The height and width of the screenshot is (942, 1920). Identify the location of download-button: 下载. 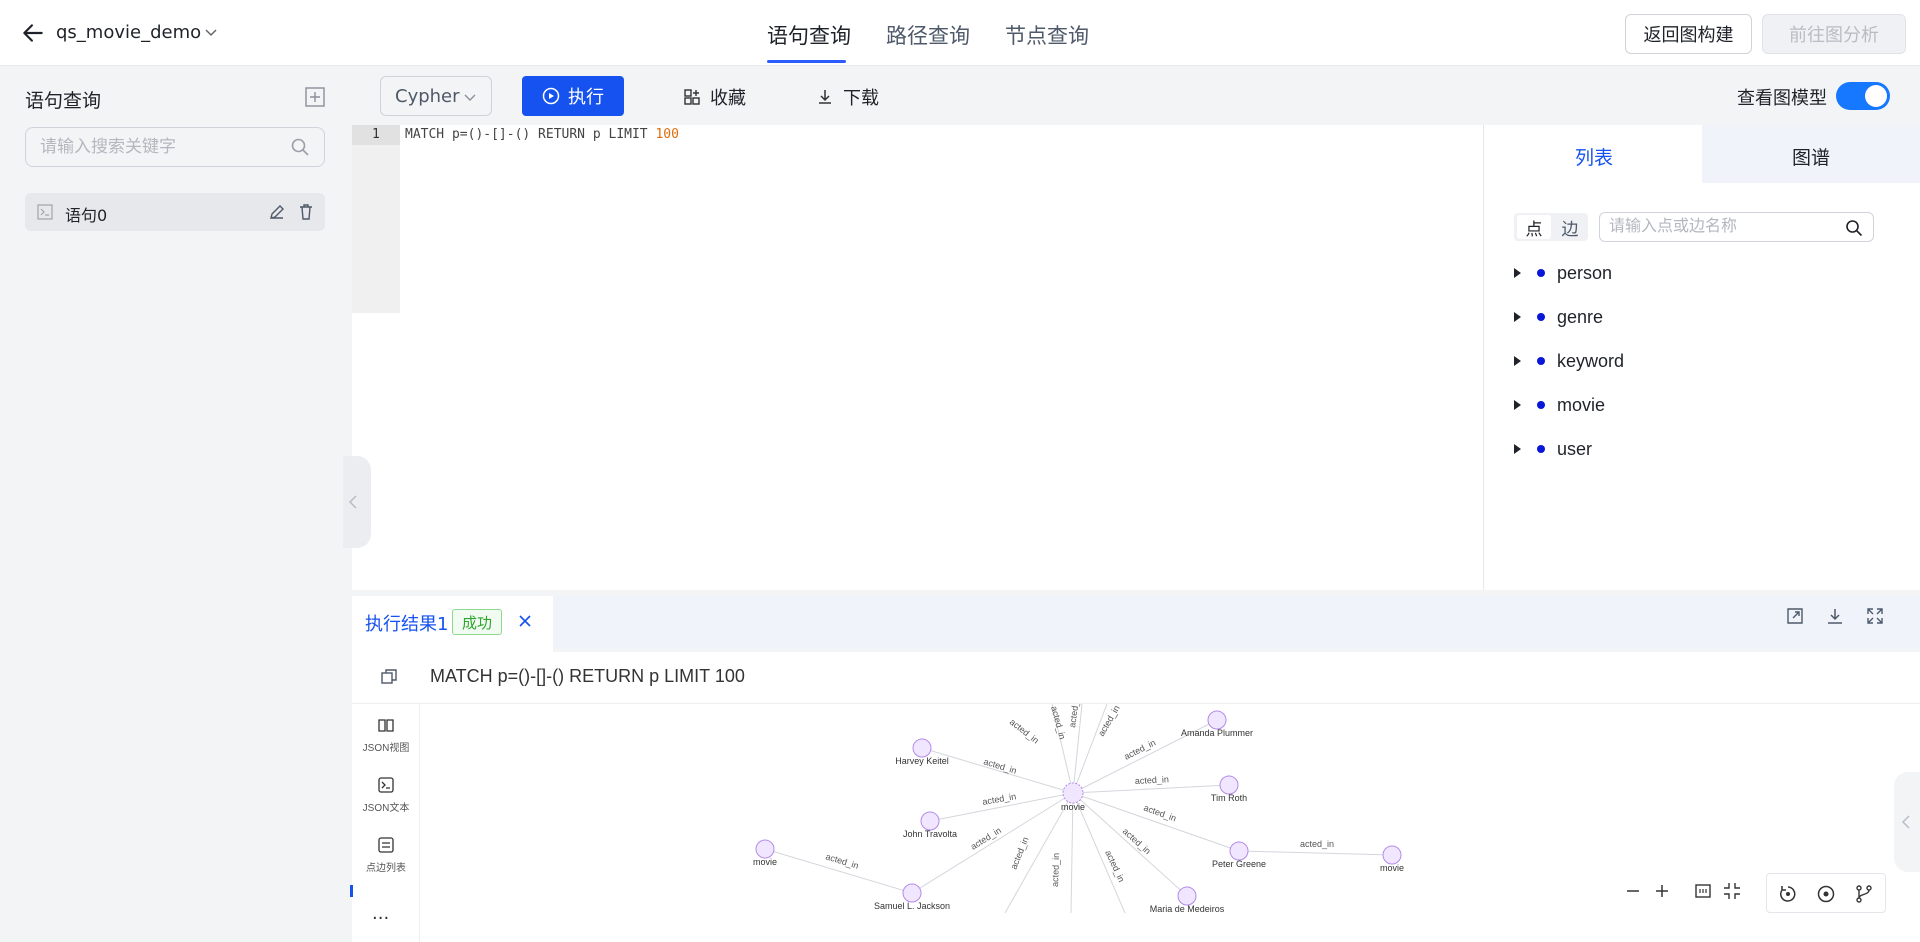
(847, 97).